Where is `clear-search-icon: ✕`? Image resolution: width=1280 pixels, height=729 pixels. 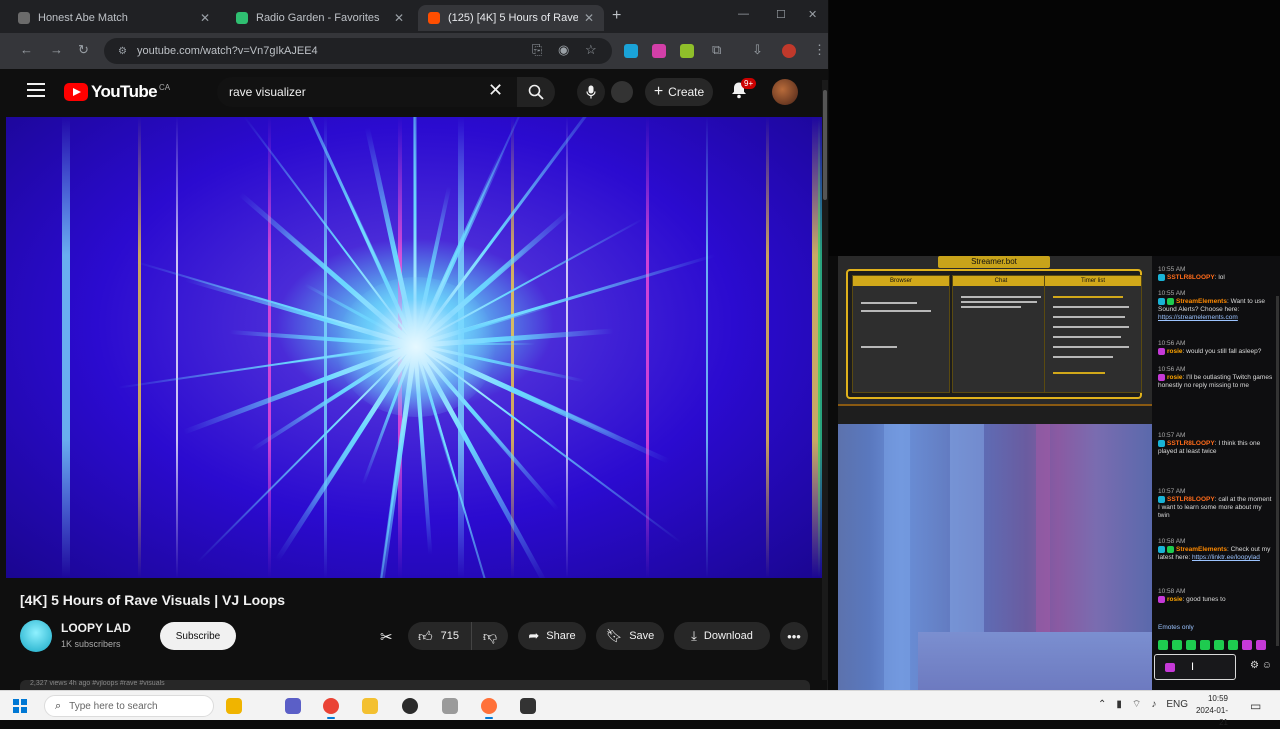
clear-search-icon: ✕ is located at coordinates (495, 90).